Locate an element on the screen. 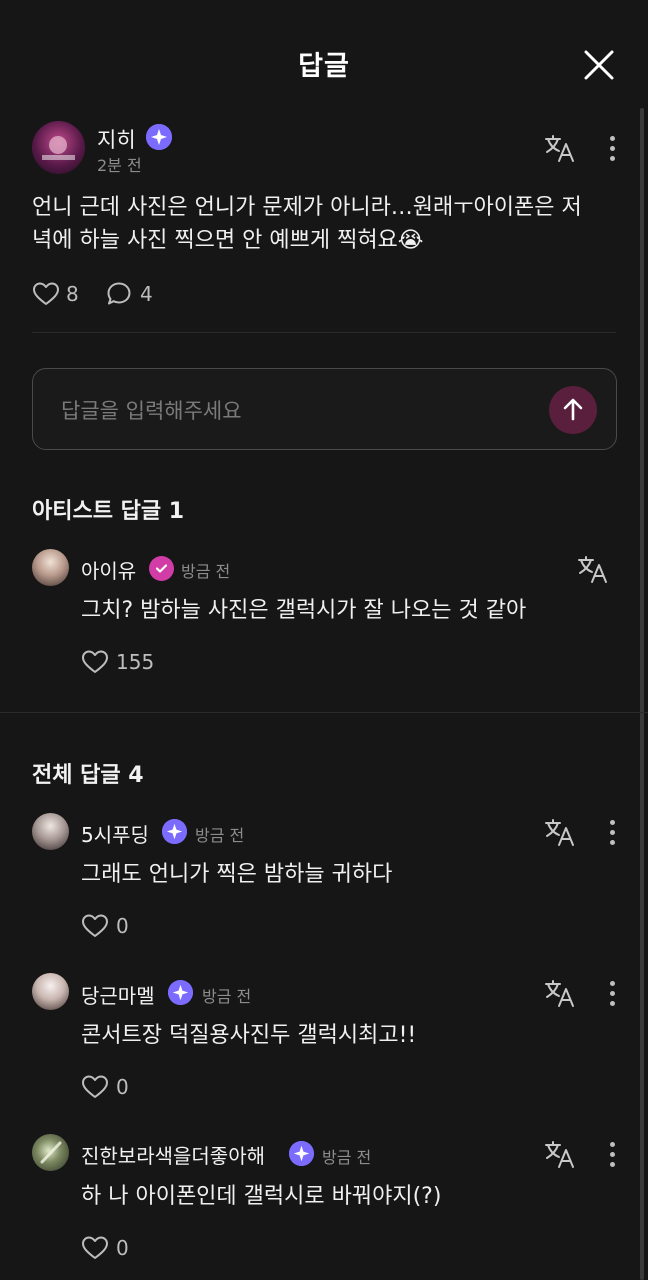 The height and width of the screenshot is (1280, 648). reply-text: 그래도 언니가 찍은 밤하늘 귀하다 is located at coordinates (237, 874).